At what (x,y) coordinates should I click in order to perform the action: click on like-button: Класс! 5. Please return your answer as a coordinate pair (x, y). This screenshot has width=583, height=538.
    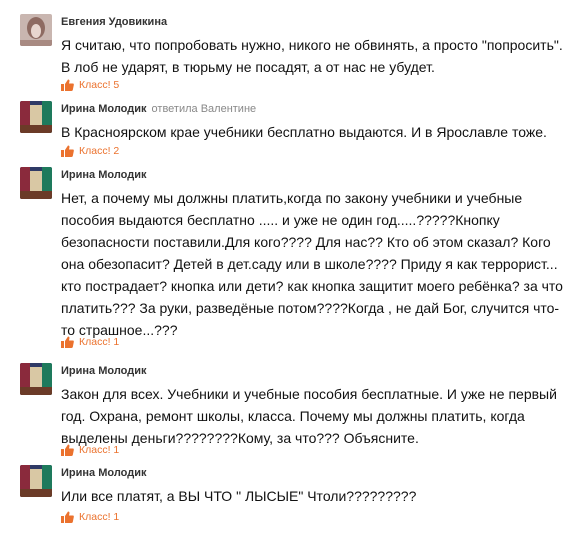
    Looking at the image, I should click on (90, 85).